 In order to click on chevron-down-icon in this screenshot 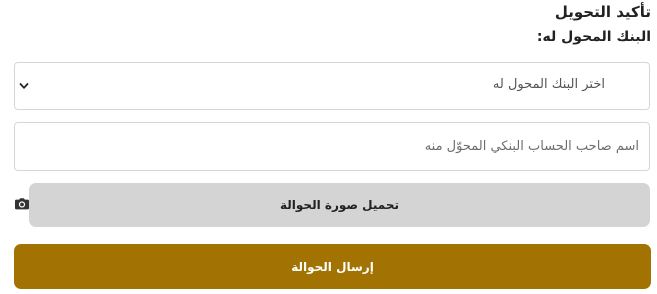, I will do `click(24, 86)`.